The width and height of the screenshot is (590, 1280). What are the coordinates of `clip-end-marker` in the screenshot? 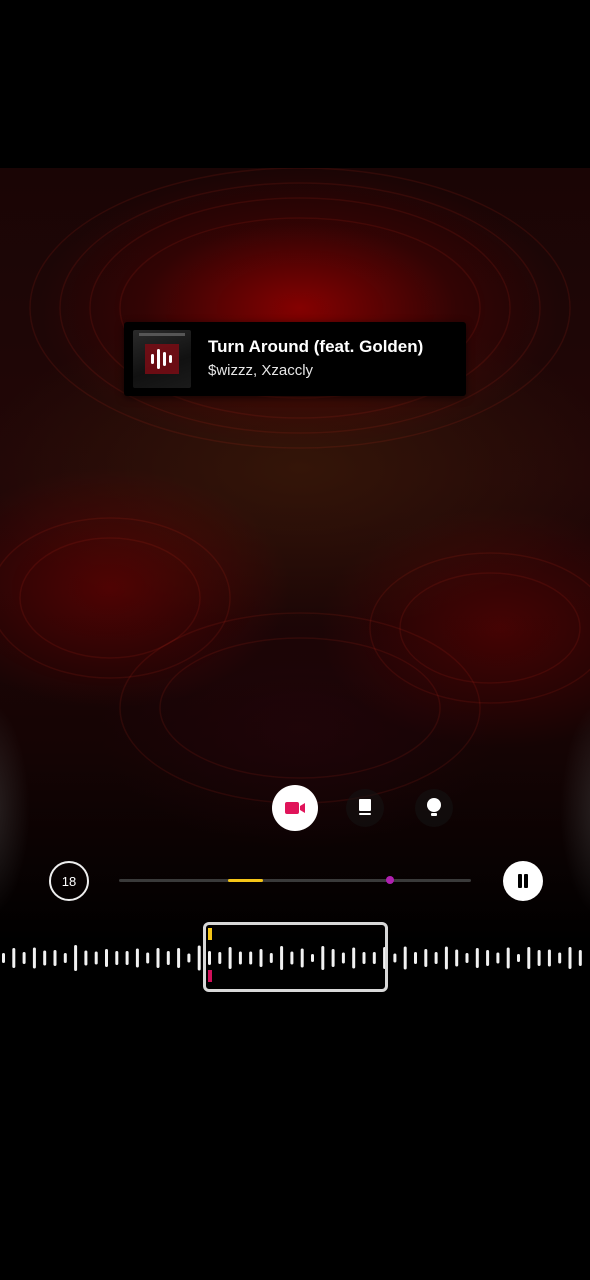 It's located at (210, 976).